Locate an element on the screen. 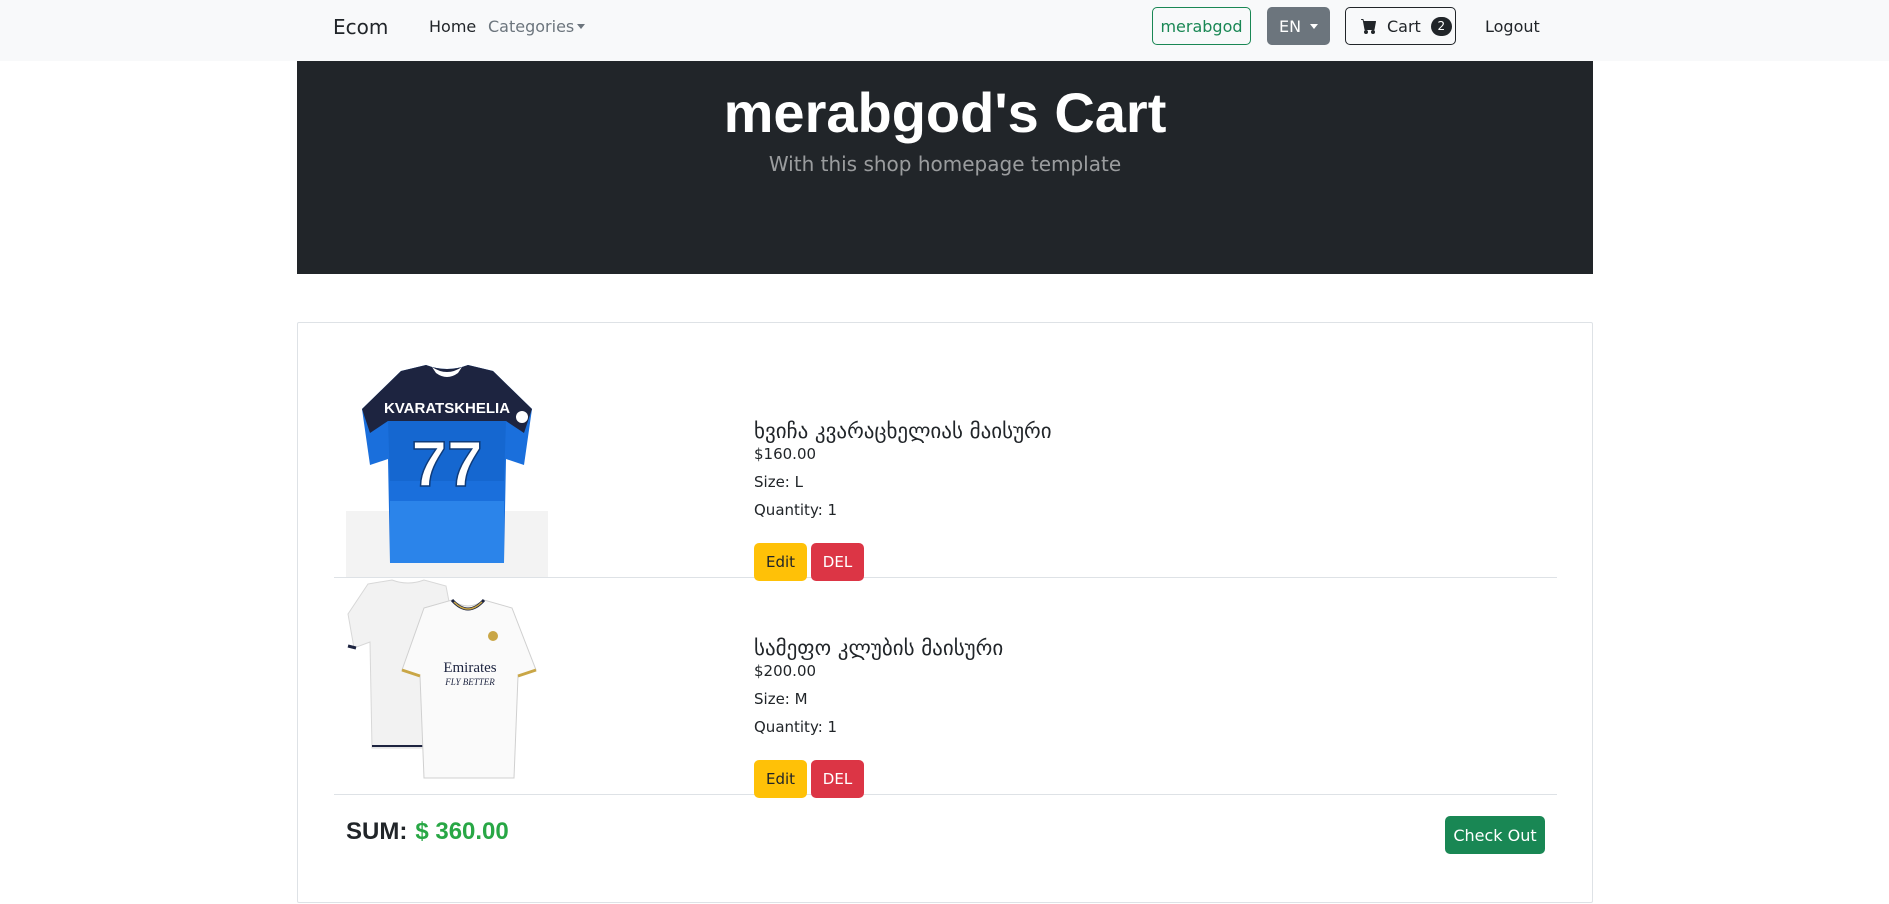  cart-button: Cart 2 is located at coordinates (1400, 26).